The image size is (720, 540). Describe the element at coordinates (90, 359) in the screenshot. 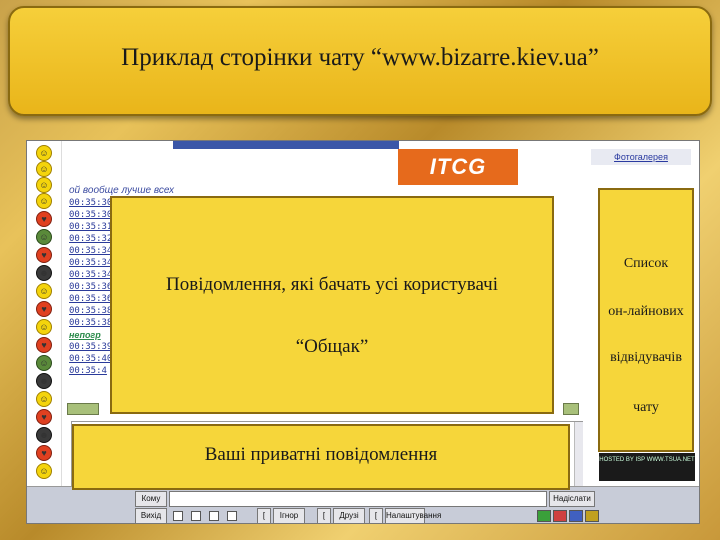

I see `timestamp: 00:35:40` at that location.